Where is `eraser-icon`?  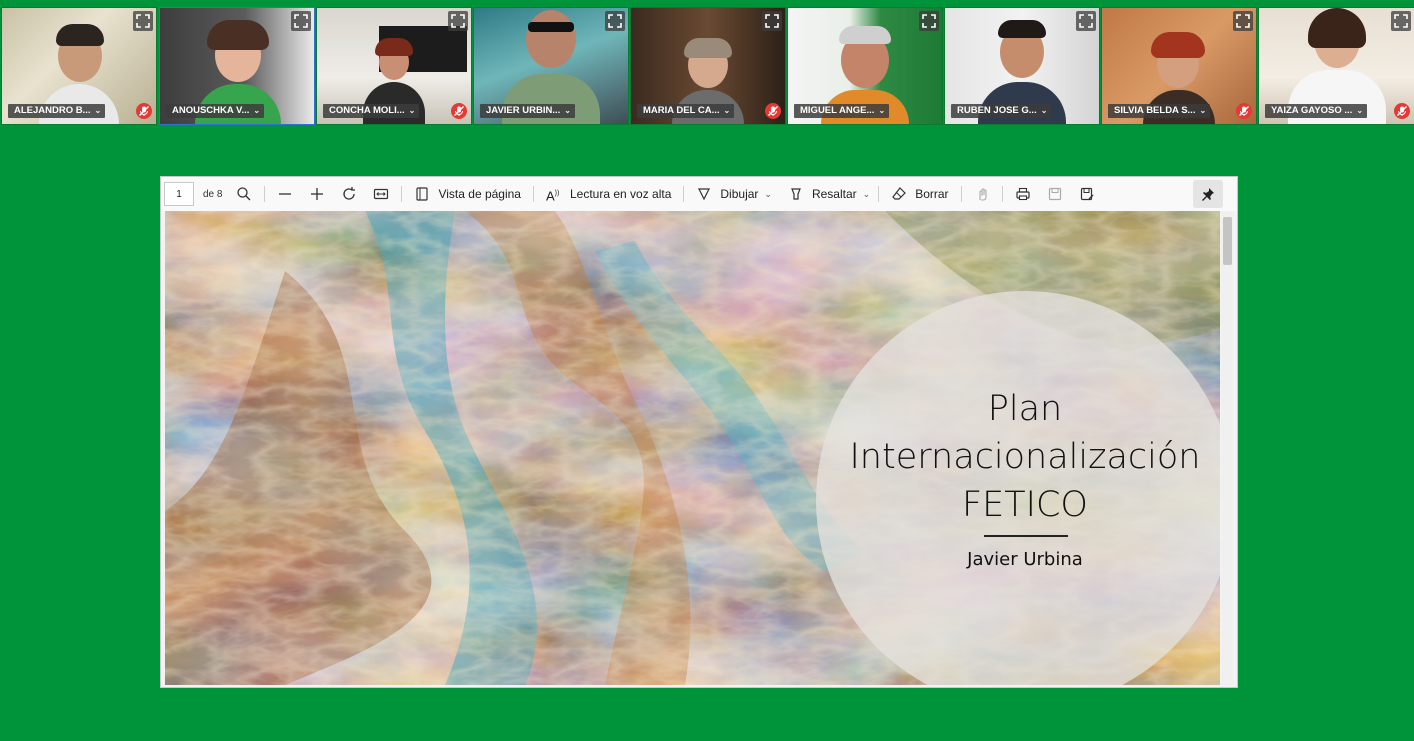
eraser-icon is located at coordinates (899, 193).